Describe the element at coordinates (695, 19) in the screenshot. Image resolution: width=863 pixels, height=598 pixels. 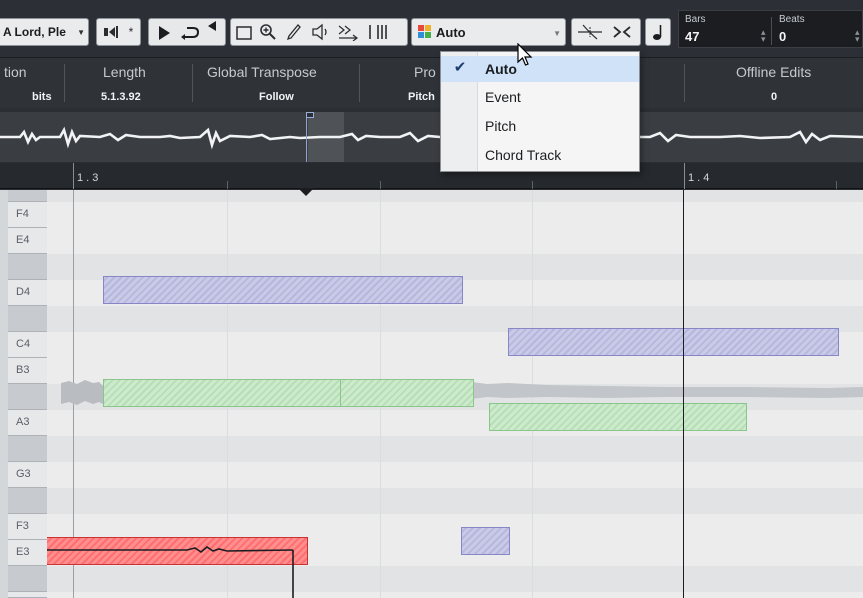
I see `bars-label: Bars` at that location.